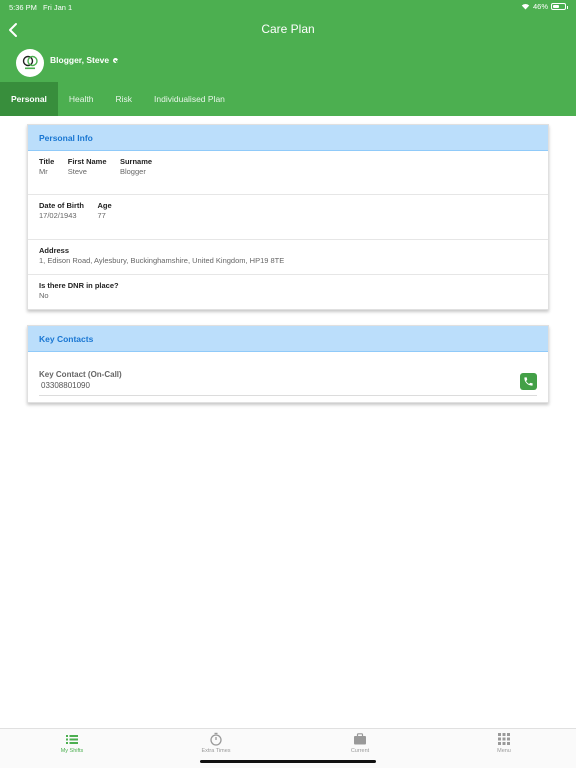  I want to click on status-indicators: 46%, so click(544, 6).